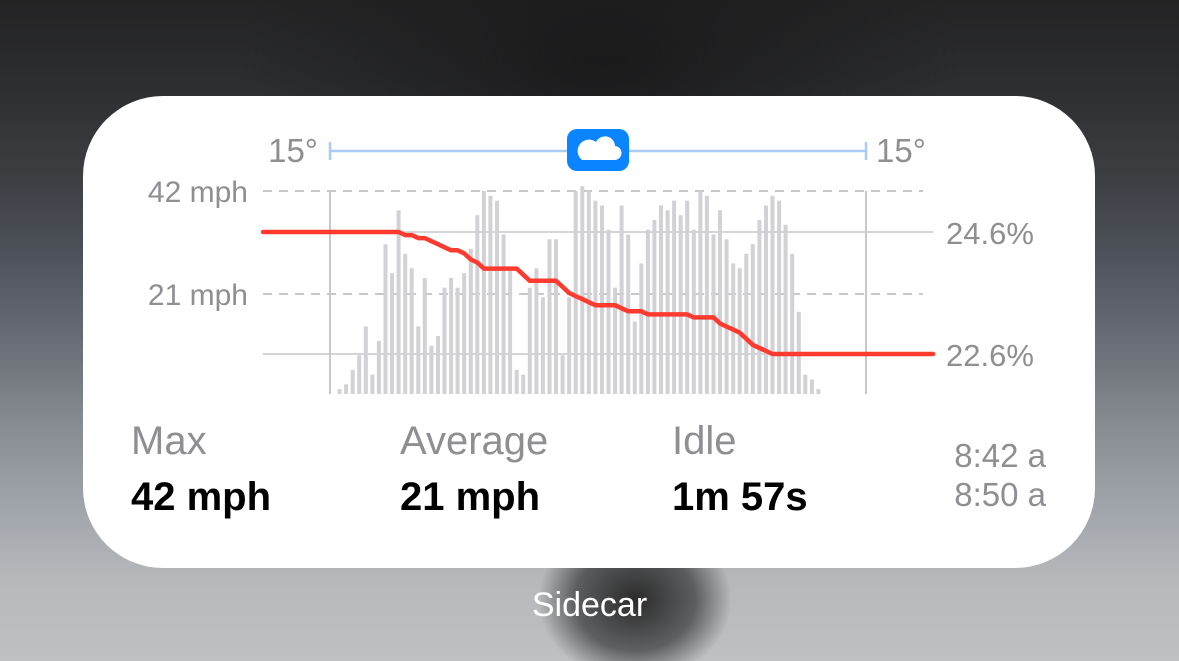 The height and width of the screenshot is (661, 1179). What do you see at coordinates (740, 497) in the screenshot?
I see `stat-idle-value: 1m 57s` at bounding box center [740, 497].